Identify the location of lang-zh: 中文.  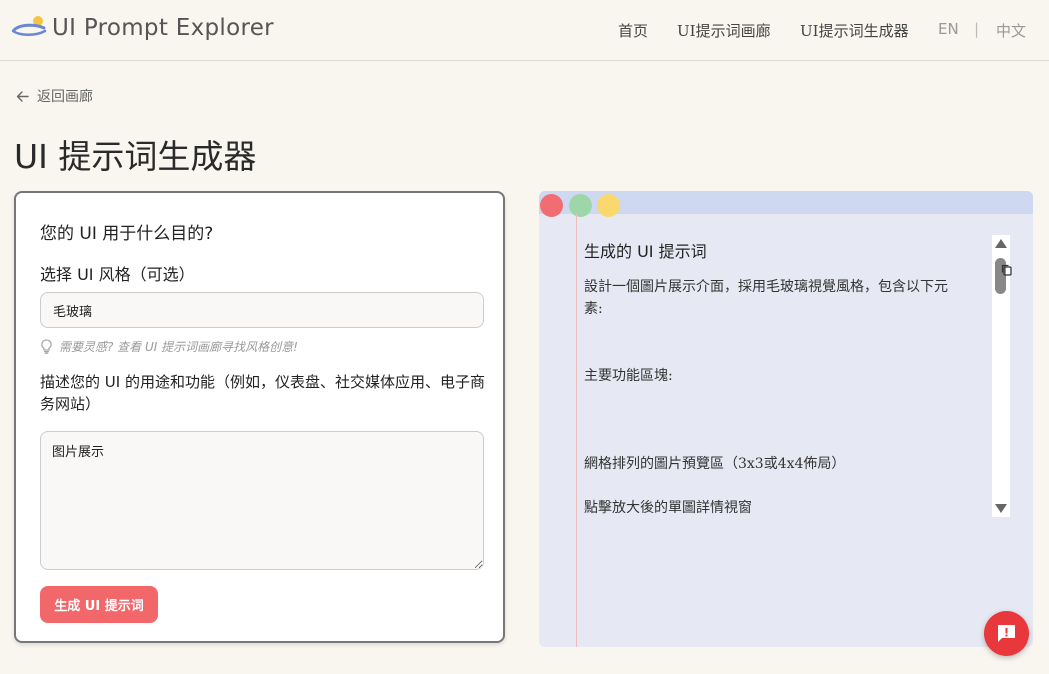
(1011, 30).